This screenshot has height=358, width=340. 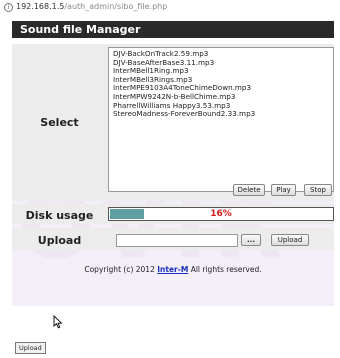 I want to click on info-icon: i, so click(x=8, y=7).